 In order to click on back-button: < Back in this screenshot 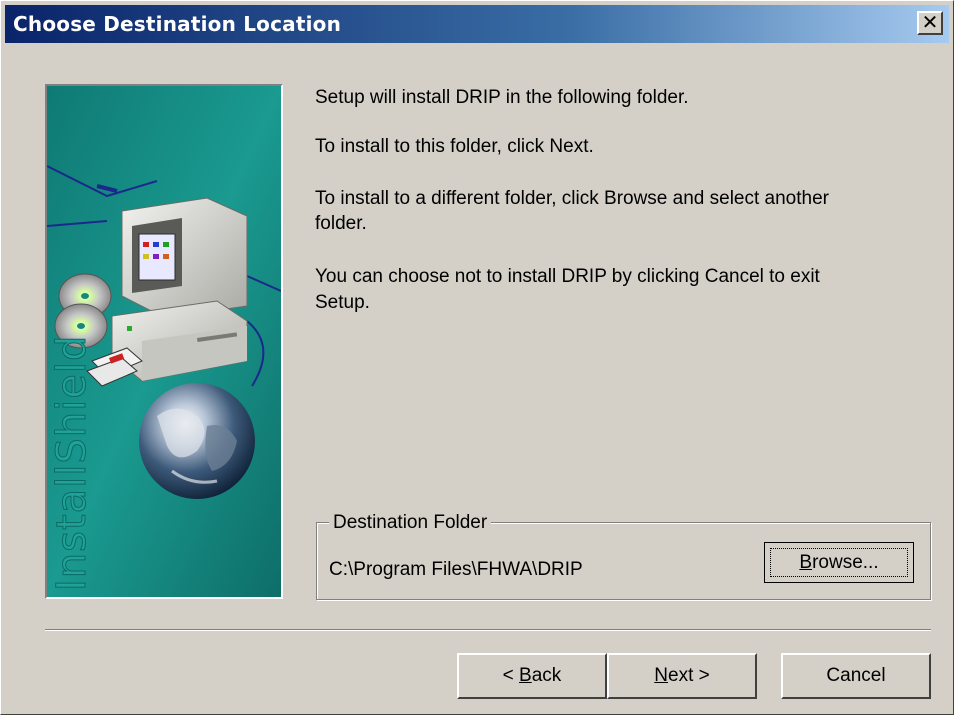, I will do `click(532, 676)`.